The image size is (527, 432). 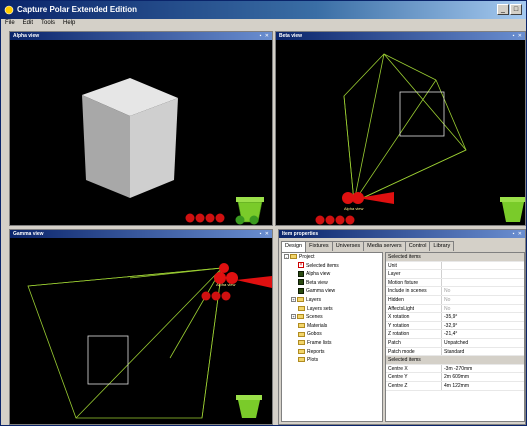 I want to click on grid-key: Patch, so click(x=414, y=342).